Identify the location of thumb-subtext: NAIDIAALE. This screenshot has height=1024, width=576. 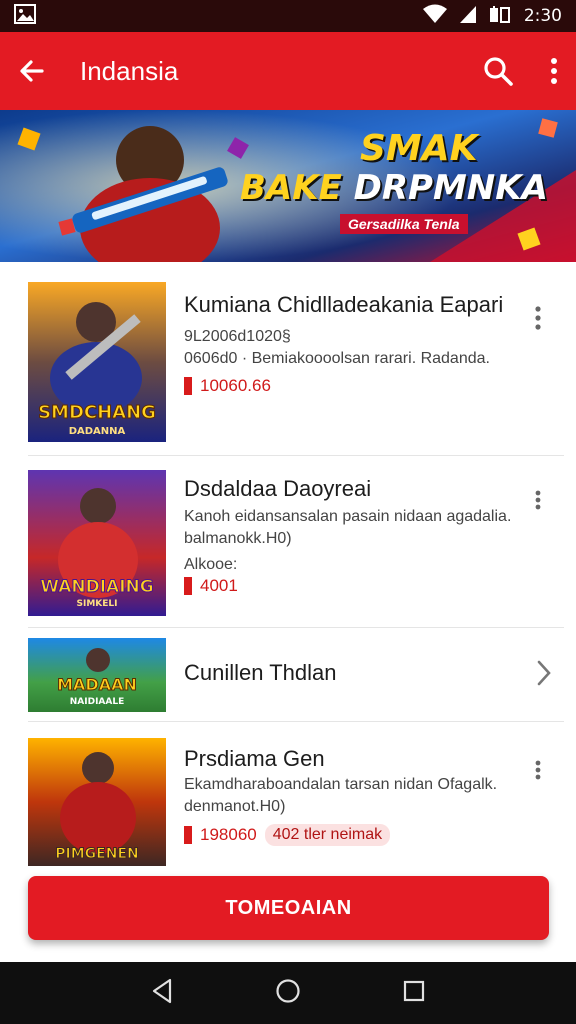
(97, 702).